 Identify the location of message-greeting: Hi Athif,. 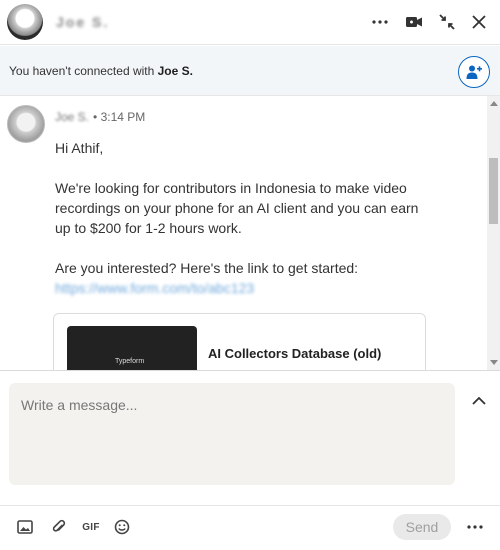
(79, 148).